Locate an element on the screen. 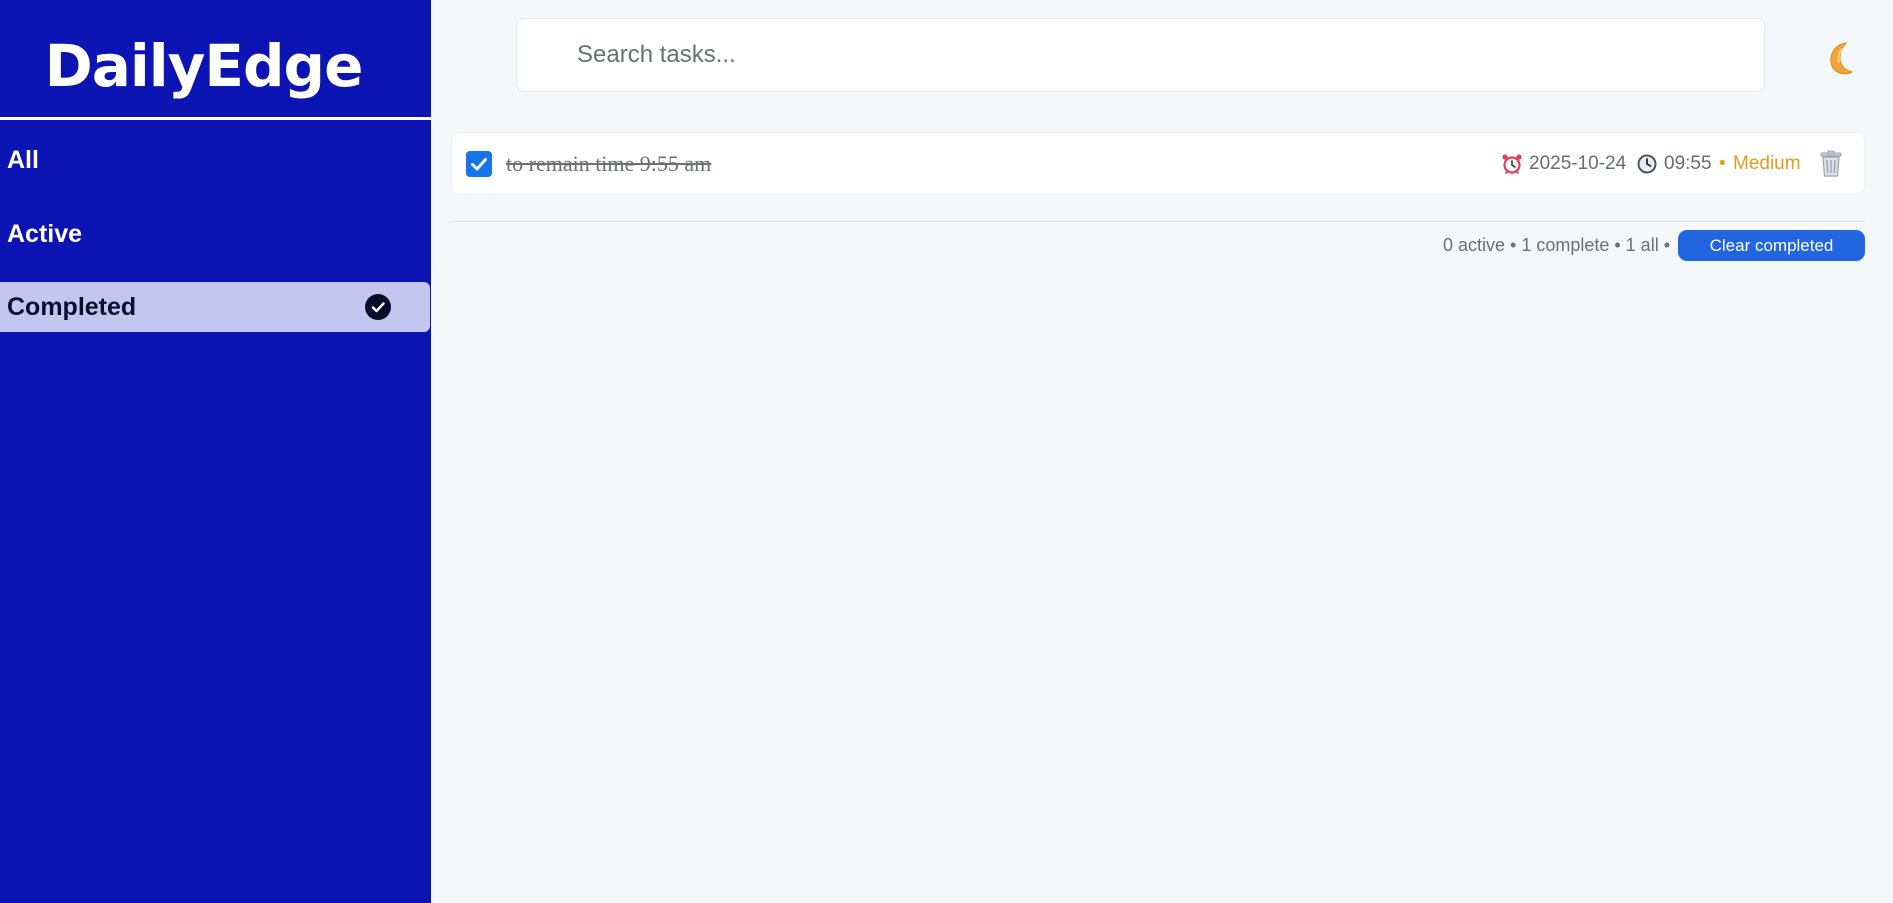  task-time: 09:55 is located at coordinates (1688, 163).